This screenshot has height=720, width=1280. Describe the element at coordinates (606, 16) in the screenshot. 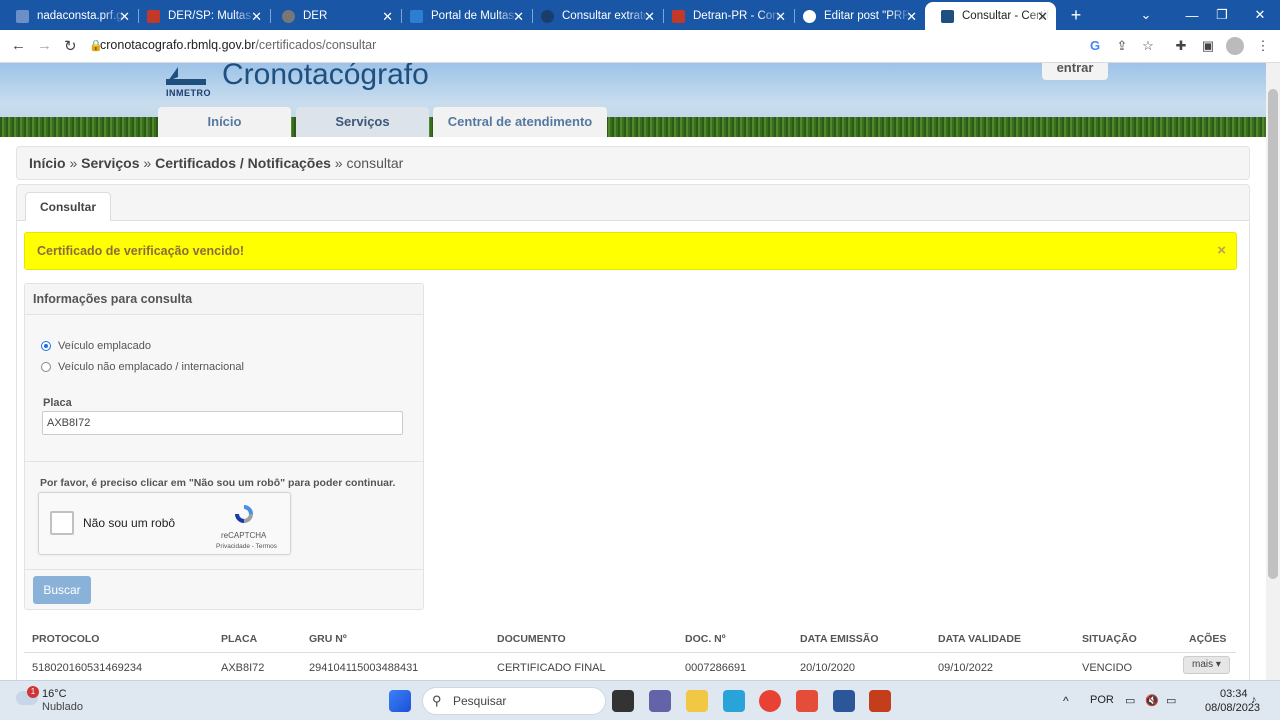

I see `tab-title: Consultar extrato de débitos` at that location.